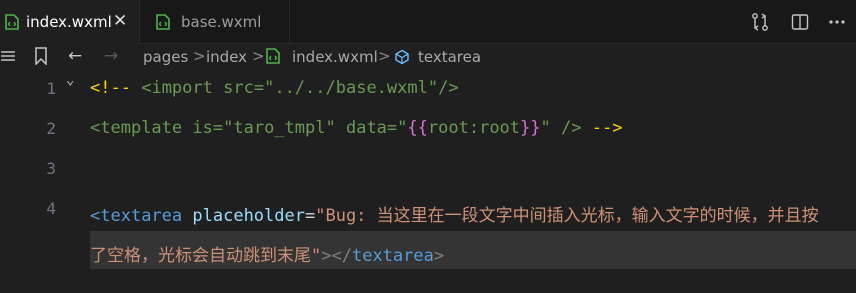  What do you see at coordinates (800, 22) in the screenshot?
I see `split-editor-icon` at bounding box center [800, 22].